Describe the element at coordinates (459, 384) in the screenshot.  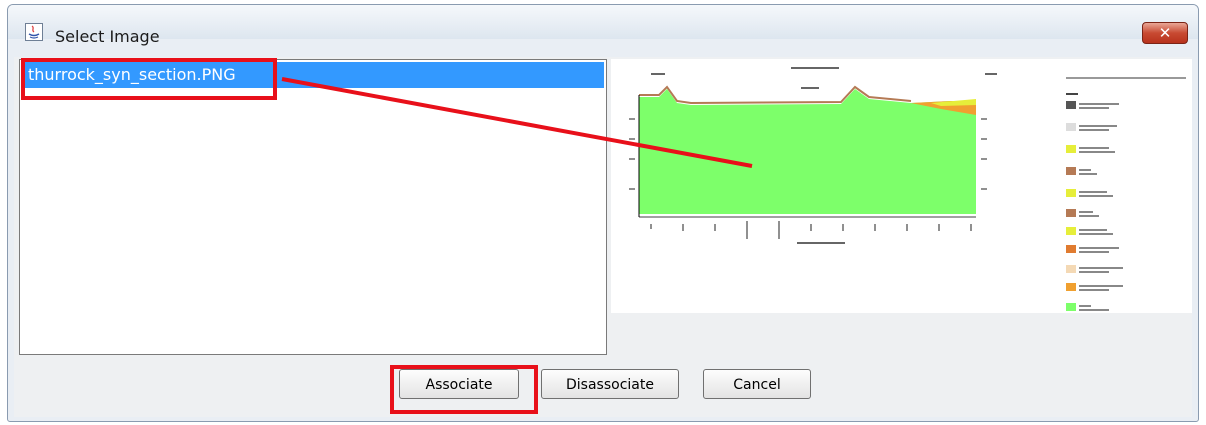
I see `associate-button: Associate` at that location.